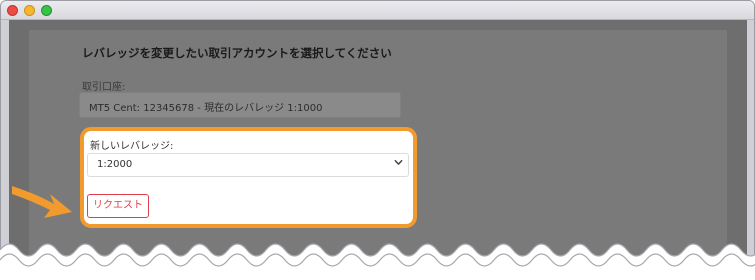  What do you see at coordinates (377, 10) in the screenshot?
I see `window-titlebar` at bounding box center [377, 10].